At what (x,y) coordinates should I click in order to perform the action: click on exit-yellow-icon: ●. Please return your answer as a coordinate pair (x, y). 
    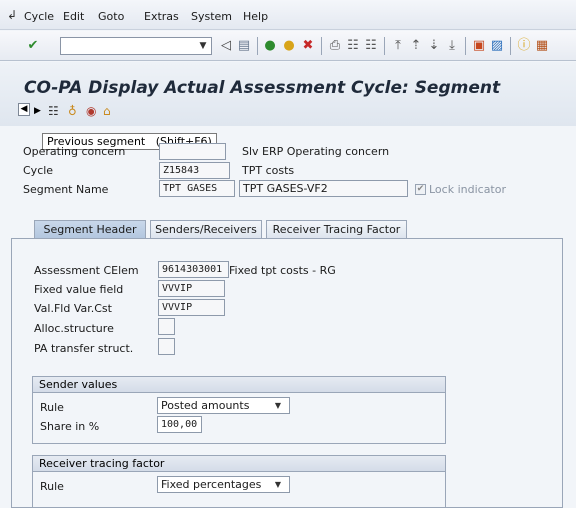
    Looking at the image, I should click on (289, 46).